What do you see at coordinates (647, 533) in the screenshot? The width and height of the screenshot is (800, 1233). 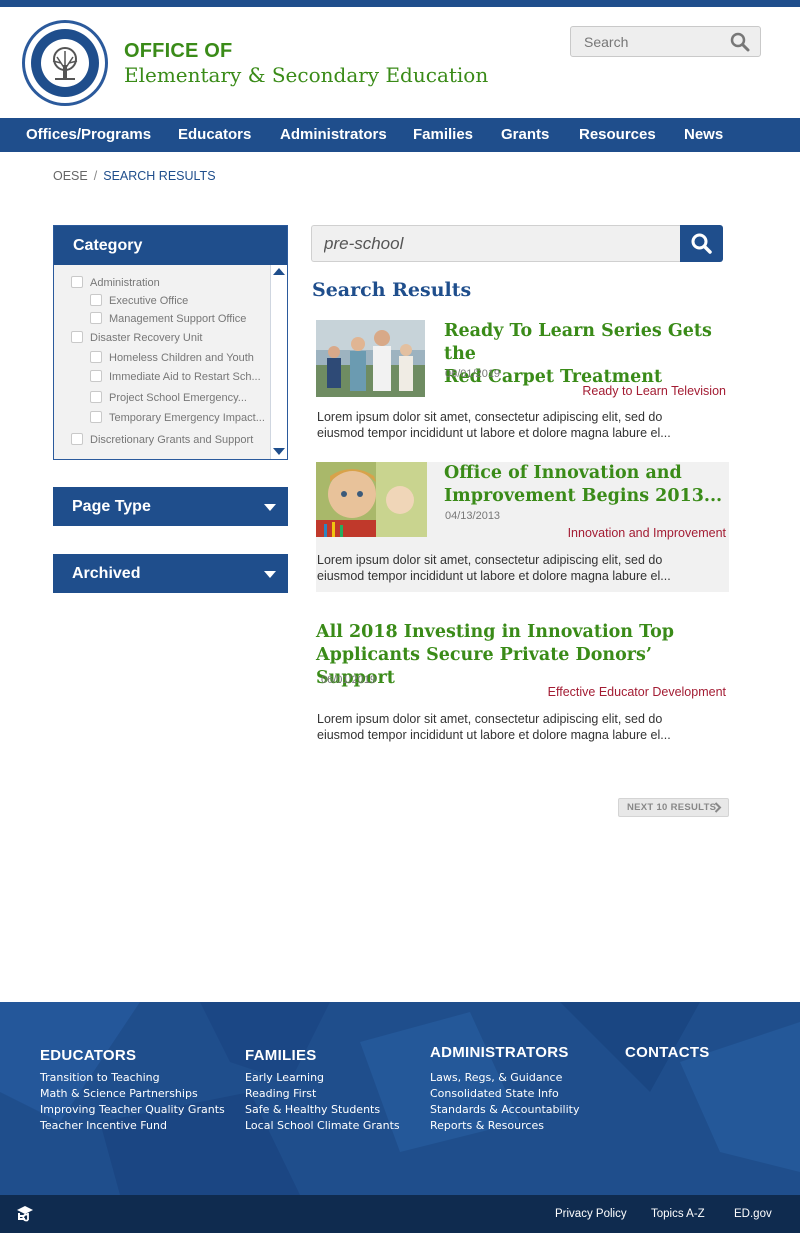 I see `result-category: Innovation and Improvement` at bounding box center [647, 533].